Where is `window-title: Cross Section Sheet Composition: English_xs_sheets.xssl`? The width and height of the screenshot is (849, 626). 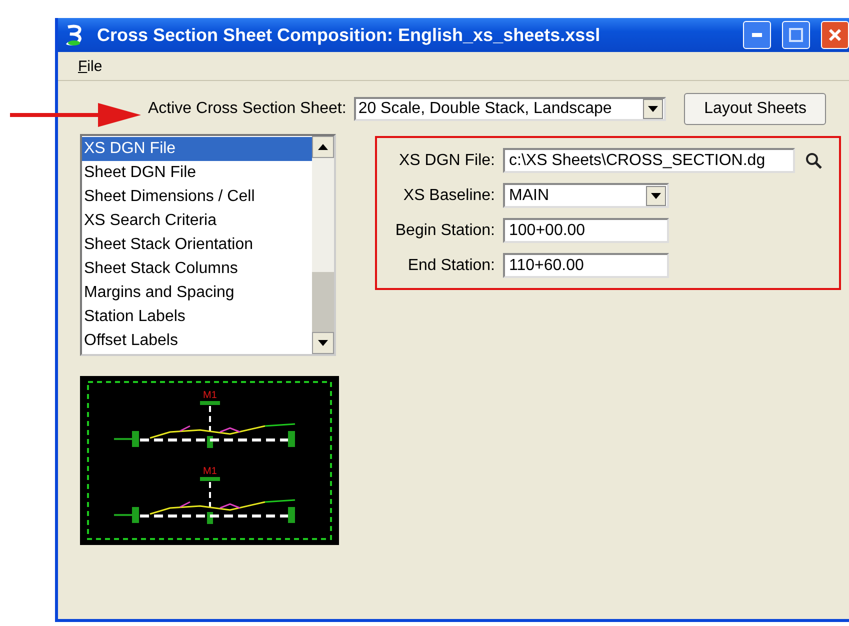 window-title: Cross Section Sheet Composition: English_xs_sheets.xssl is located at coordinates (349, 35).